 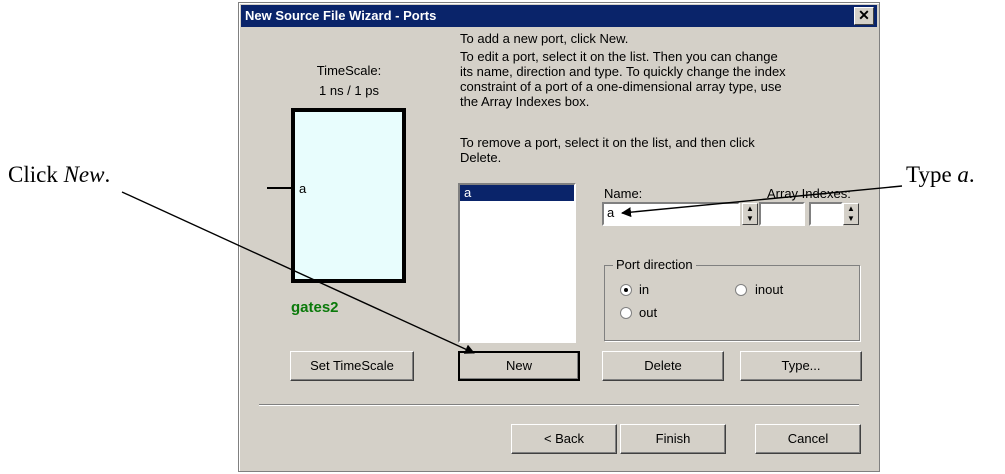 What do you see at coordinates (826, 214) in the screenshot?
I see `index-to-field` at bounding box center [826, 214].